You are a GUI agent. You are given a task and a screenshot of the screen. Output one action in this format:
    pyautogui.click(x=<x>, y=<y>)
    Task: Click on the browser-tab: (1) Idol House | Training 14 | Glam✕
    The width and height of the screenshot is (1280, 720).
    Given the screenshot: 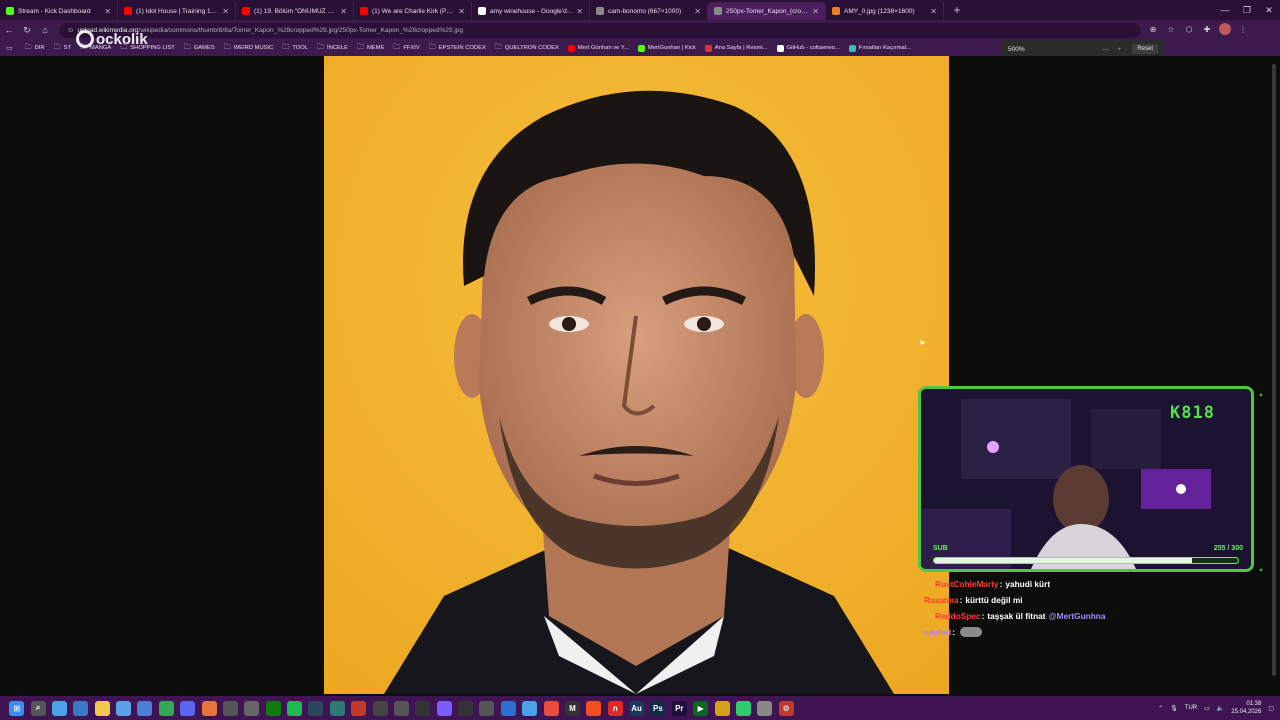 What is the action you would take?
    pyautogui.click(x=177, y=11)
    